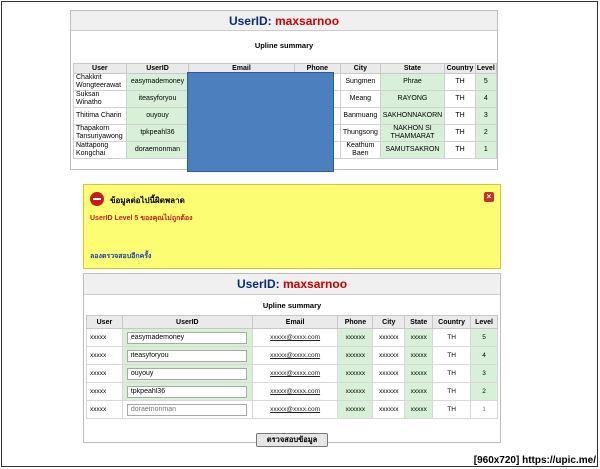 This screenshot has width=600, height=469. Describe the element at coordinates (157, 150) in the screenshot. I see `cell-userid: doraemonman` at that location.